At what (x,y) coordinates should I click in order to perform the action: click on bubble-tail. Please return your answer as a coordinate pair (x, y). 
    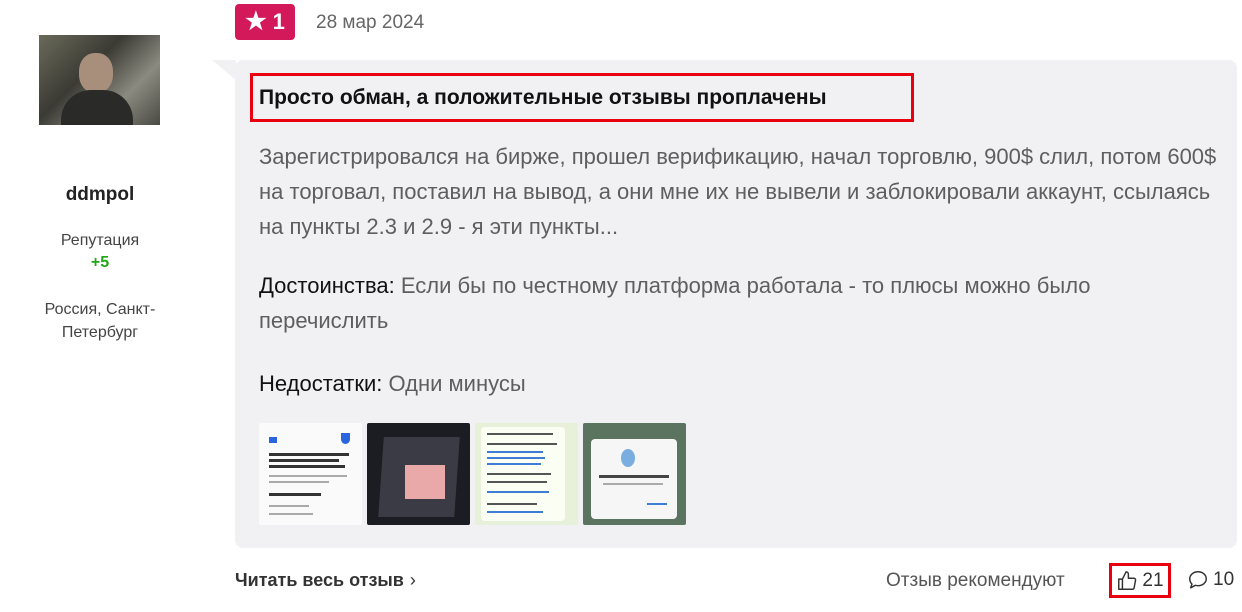
    Looking at the image, I should click on (224, 70).